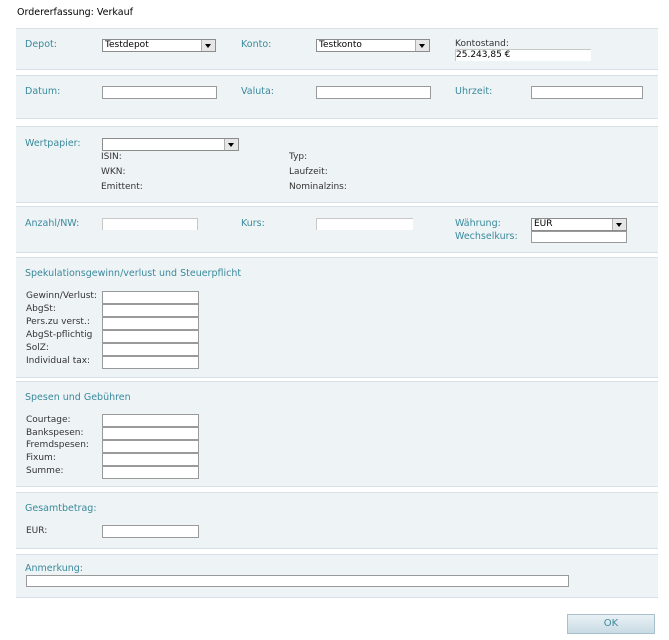 The image size is (669, 640). Describe the element at coordinates (543, 224) in the screenshot. I see `waehrung-value: EUR` at that location.